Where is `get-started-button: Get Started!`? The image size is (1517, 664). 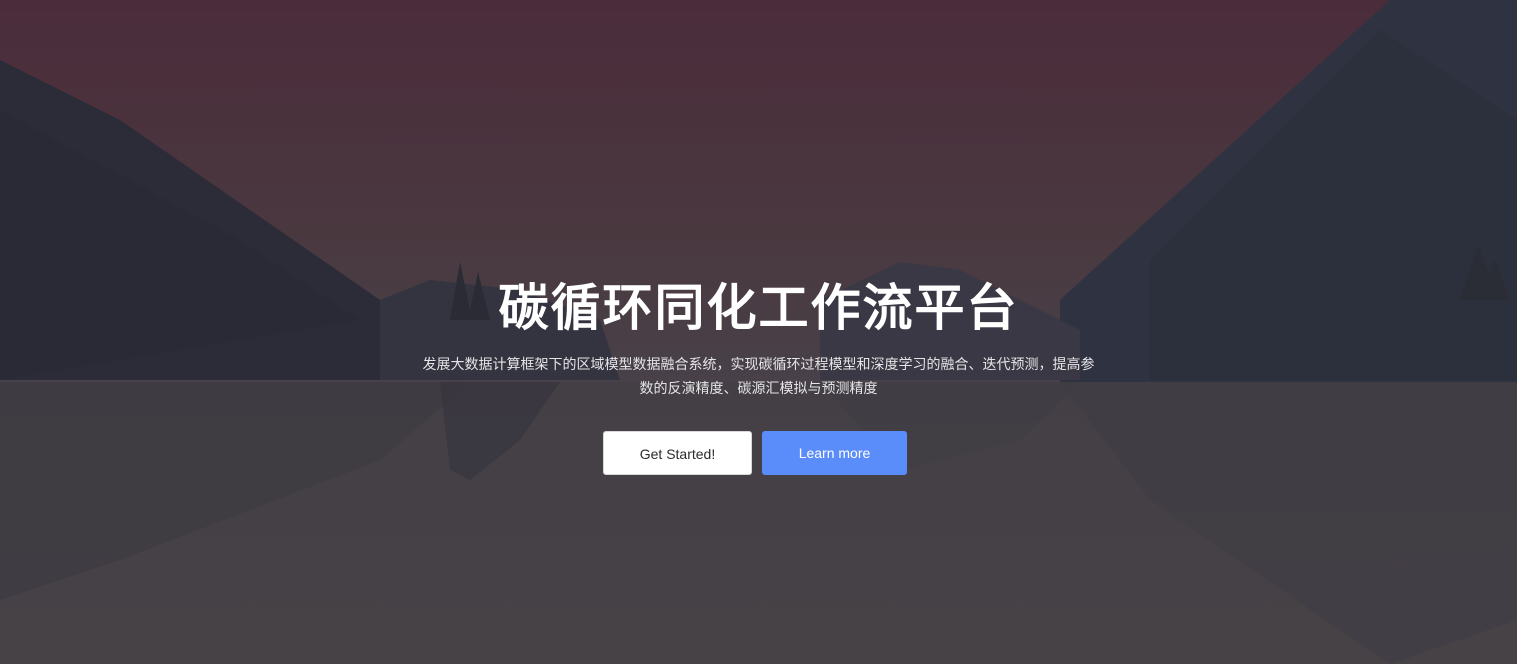 get-started-button: Get Started! is located at coordinates (677, 453).